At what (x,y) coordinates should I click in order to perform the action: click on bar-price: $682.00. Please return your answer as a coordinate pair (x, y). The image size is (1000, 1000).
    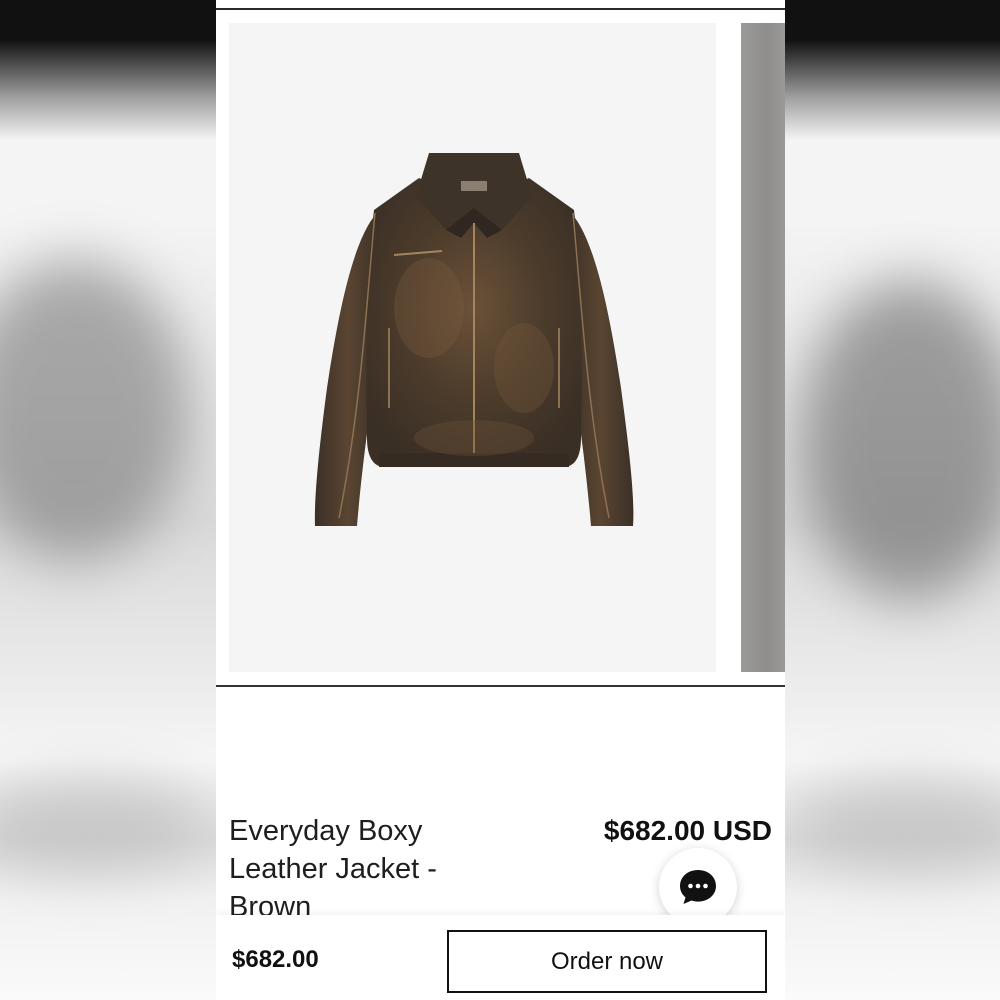
    Looking at the image, I should click on (275, 959).